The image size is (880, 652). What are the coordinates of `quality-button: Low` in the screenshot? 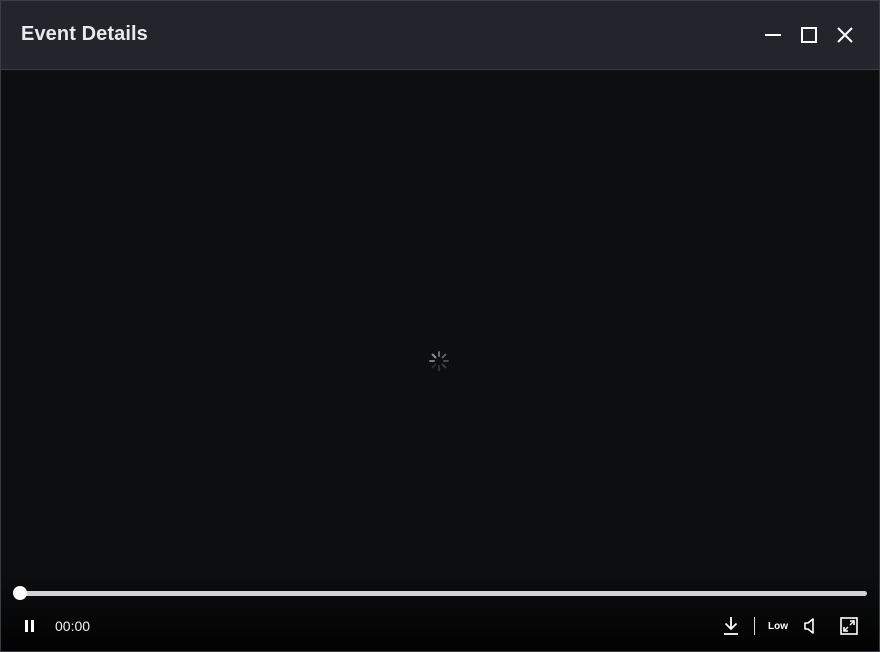 It's located at (778, 626).